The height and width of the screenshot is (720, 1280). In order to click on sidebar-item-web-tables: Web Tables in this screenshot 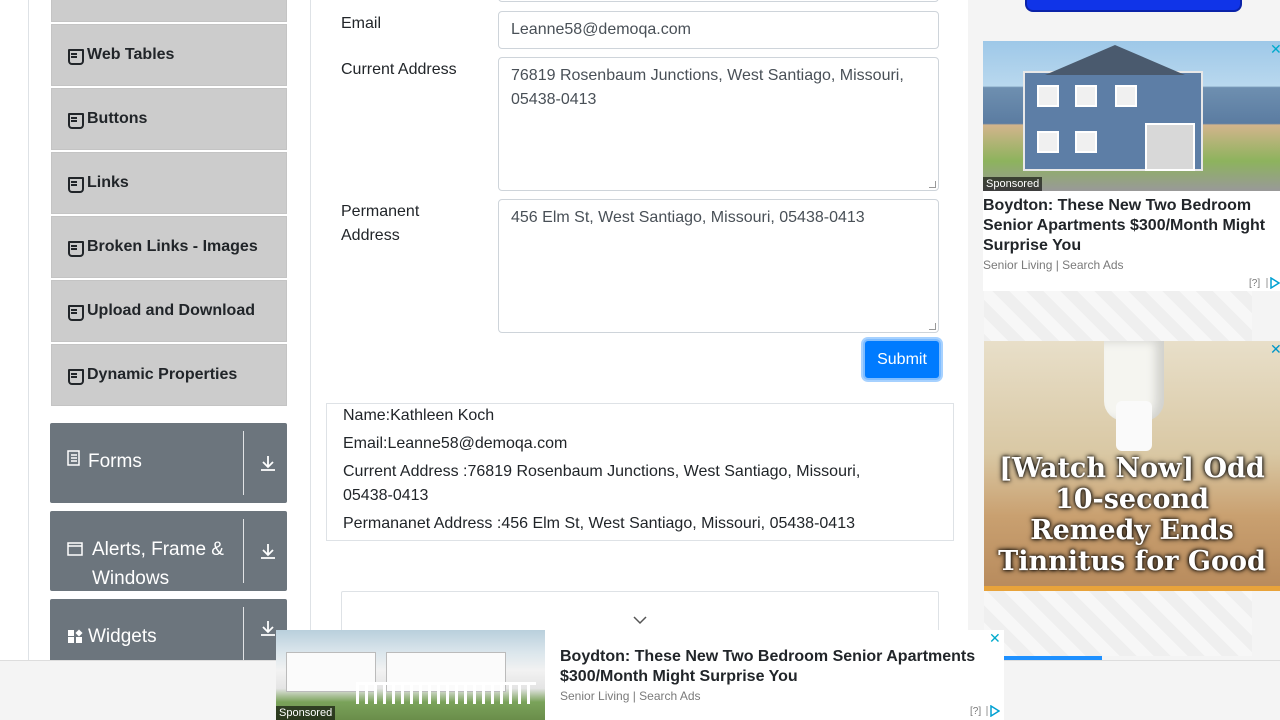, I will do `click(169, 55)`.